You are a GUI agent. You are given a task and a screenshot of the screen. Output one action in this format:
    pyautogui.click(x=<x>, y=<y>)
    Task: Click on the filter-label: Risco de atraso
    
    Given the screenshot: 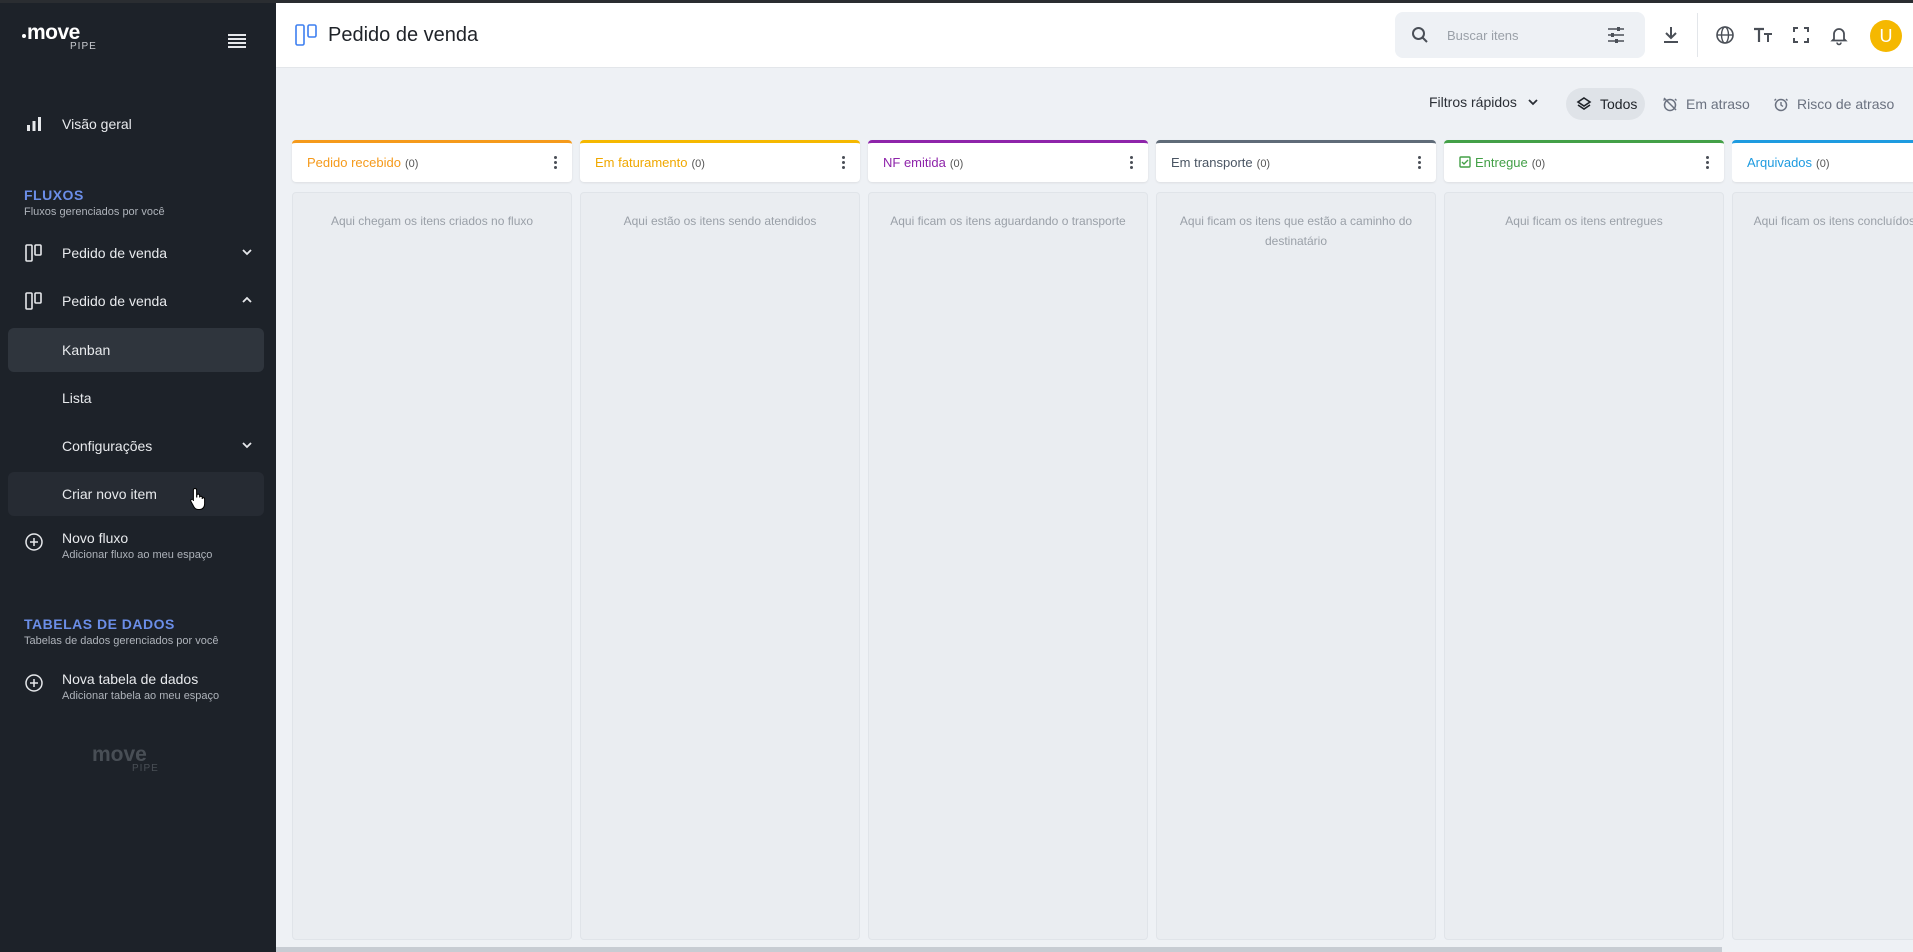 What is the action you would take?
    pyautogui.click(x=1846, y=104)
    